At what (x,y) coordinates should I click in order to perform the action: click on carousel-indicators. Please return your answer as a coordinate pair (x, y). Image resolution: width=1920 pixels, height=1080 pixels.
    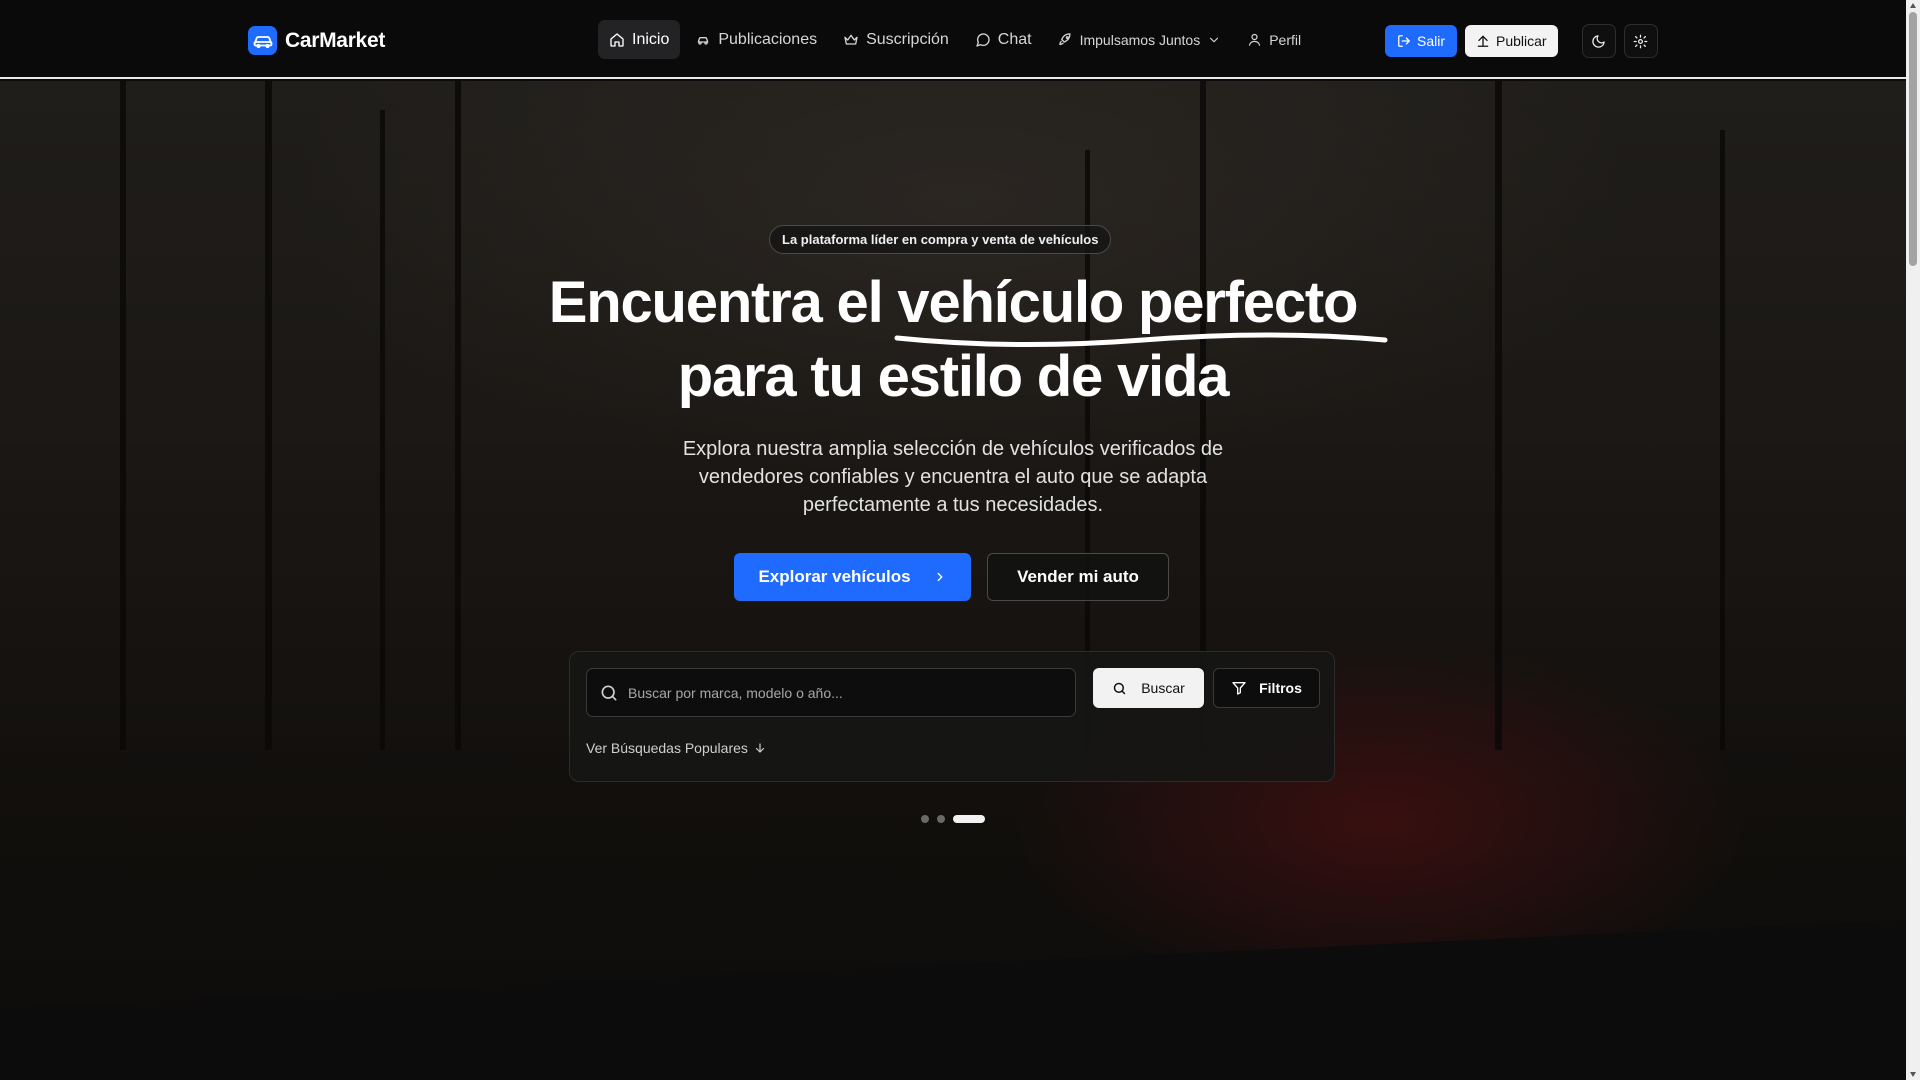
    Looking at the image, I should click on (953, 819).